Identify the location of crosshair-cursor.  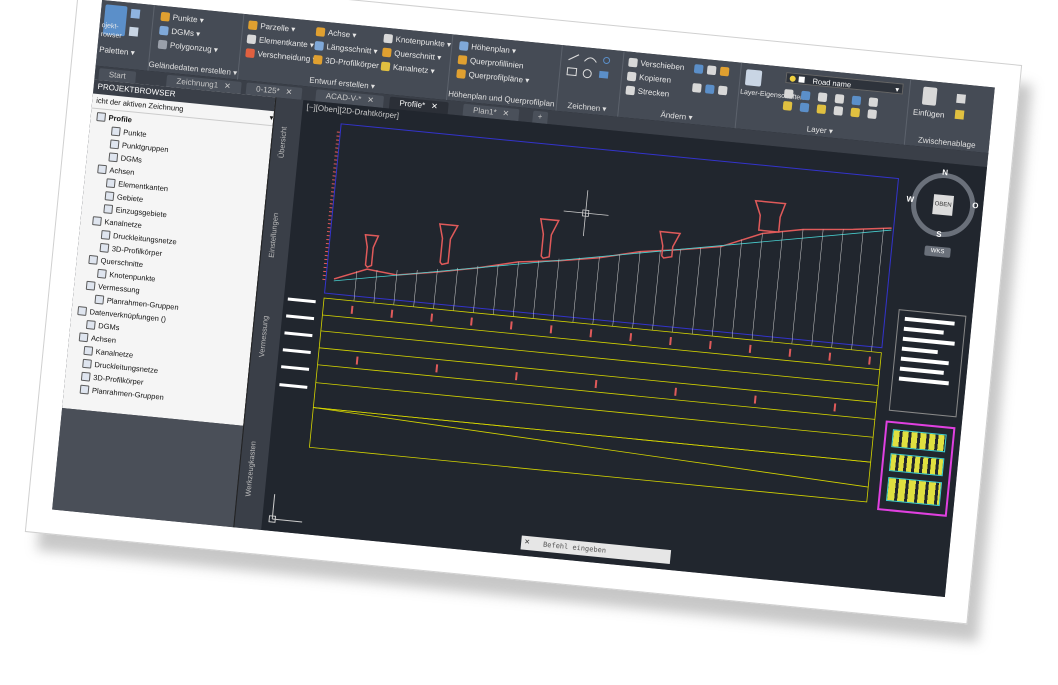
(586, 213).